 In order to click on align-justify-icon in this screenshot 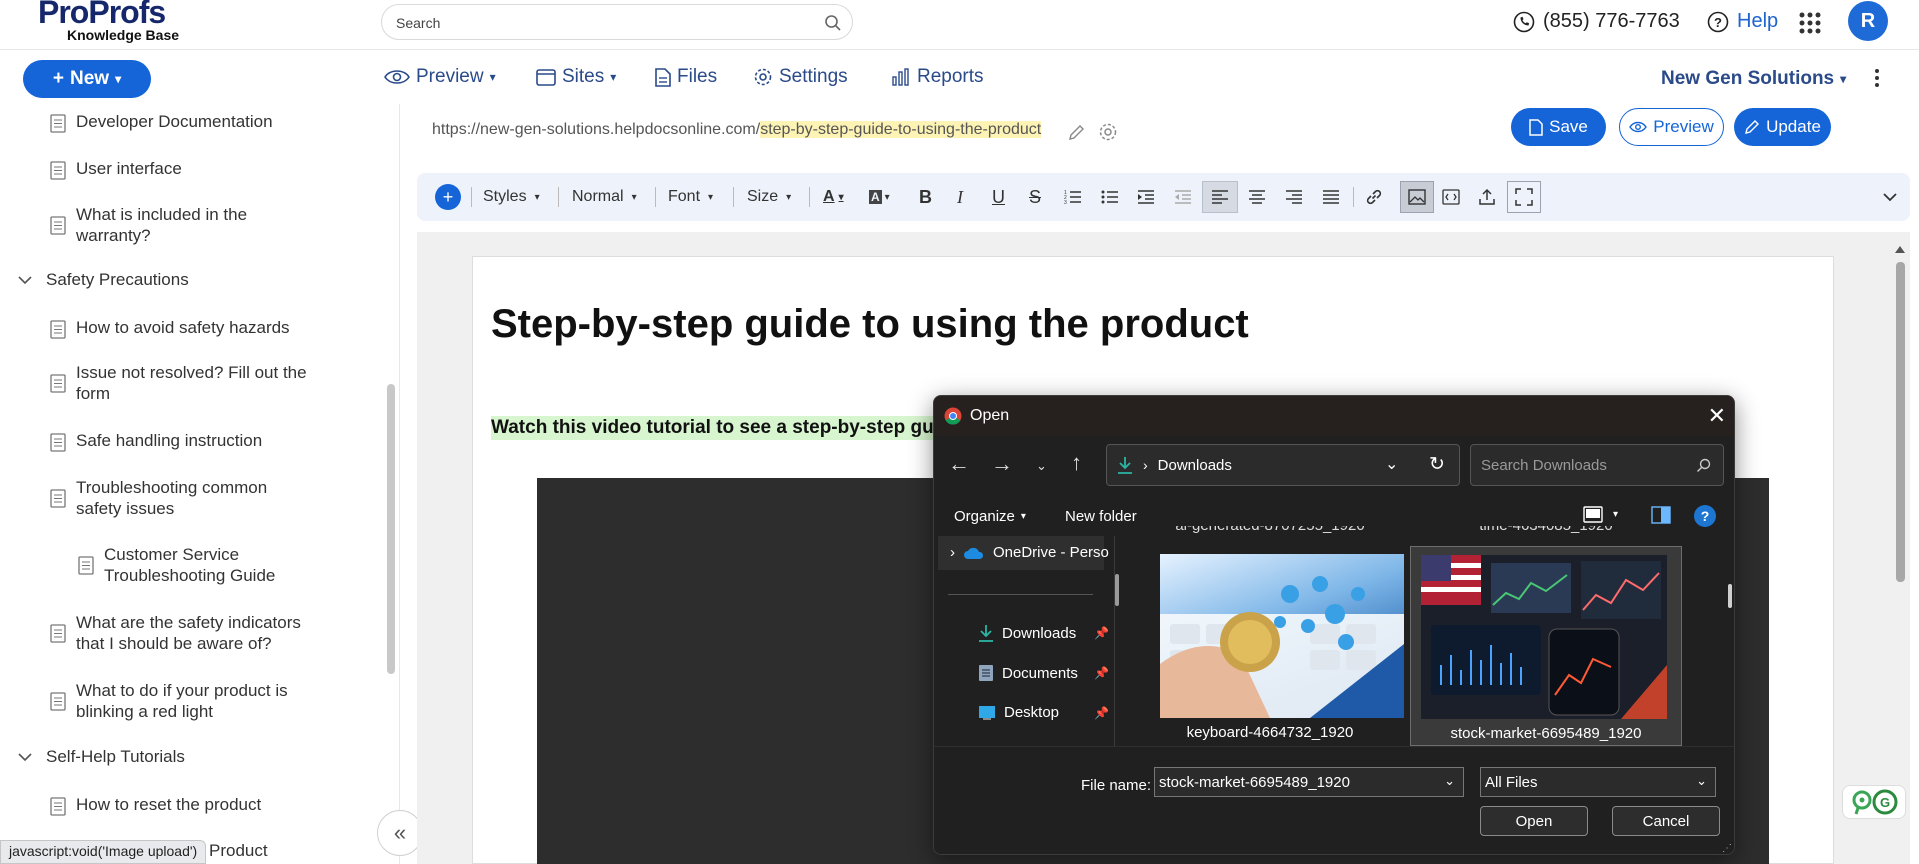, I will do `click(1331, 197)`.